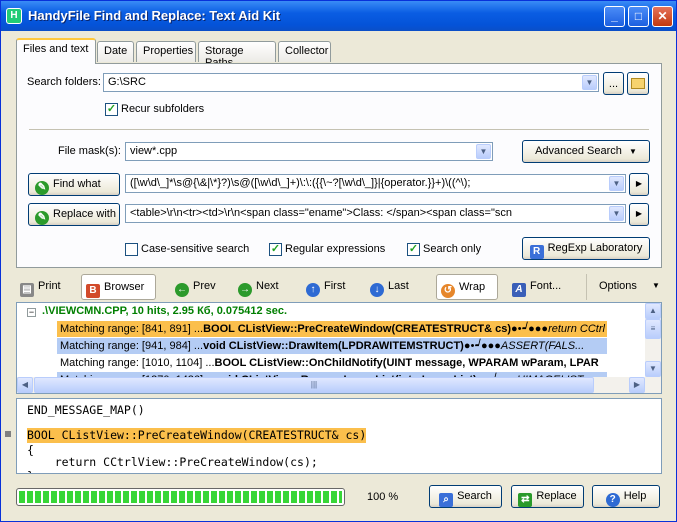 The height and width of the screenshot is (522, 677). Describe the element at coordinates (637, 385) in the screenshot. I see `scroll-right-icon: ▶` at that location.